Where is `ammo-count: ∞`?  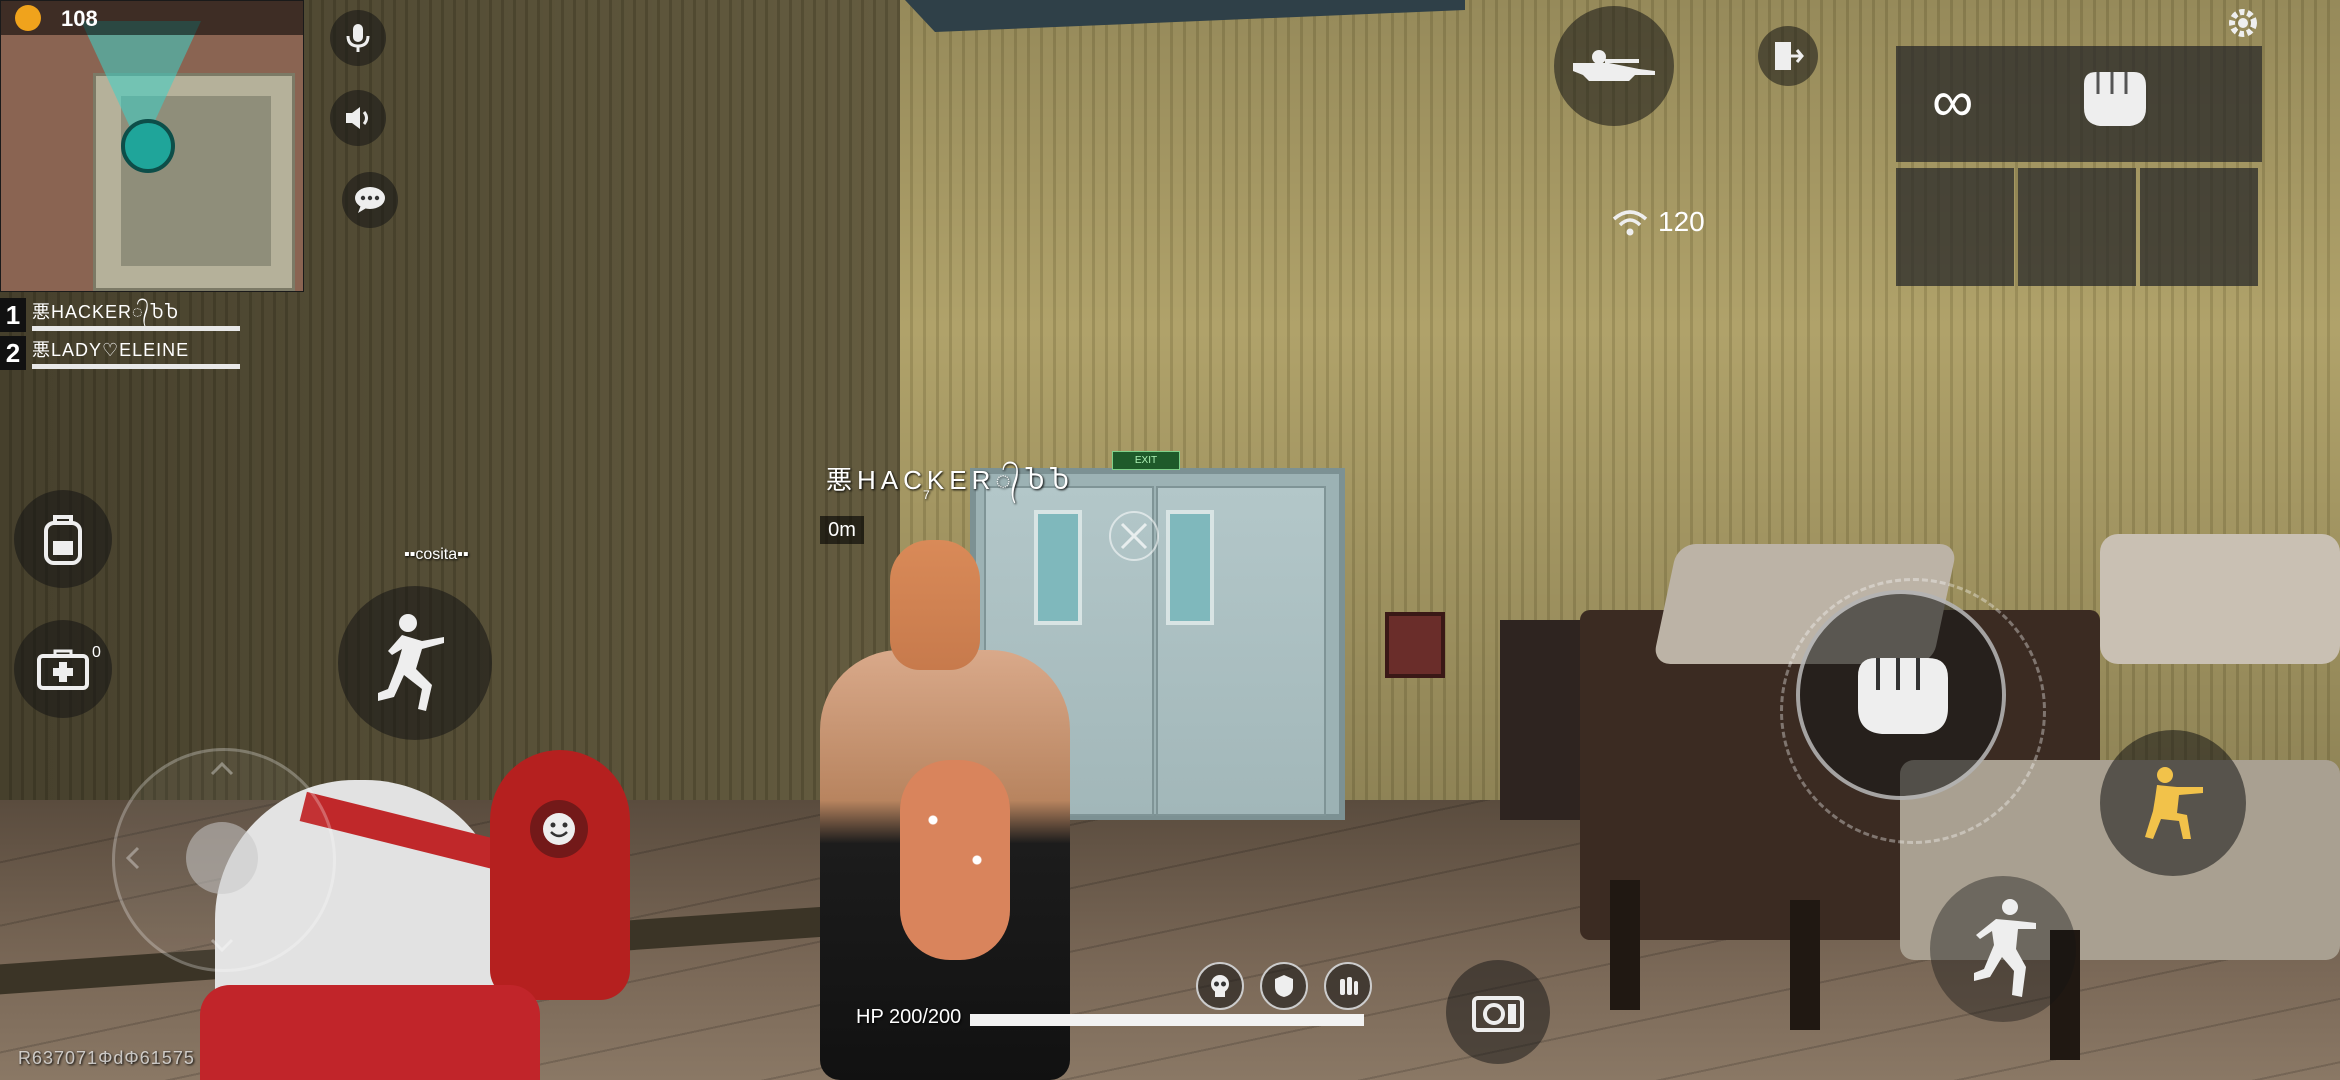
ammo-count: ∞ is located at coordinates (1953, 101).